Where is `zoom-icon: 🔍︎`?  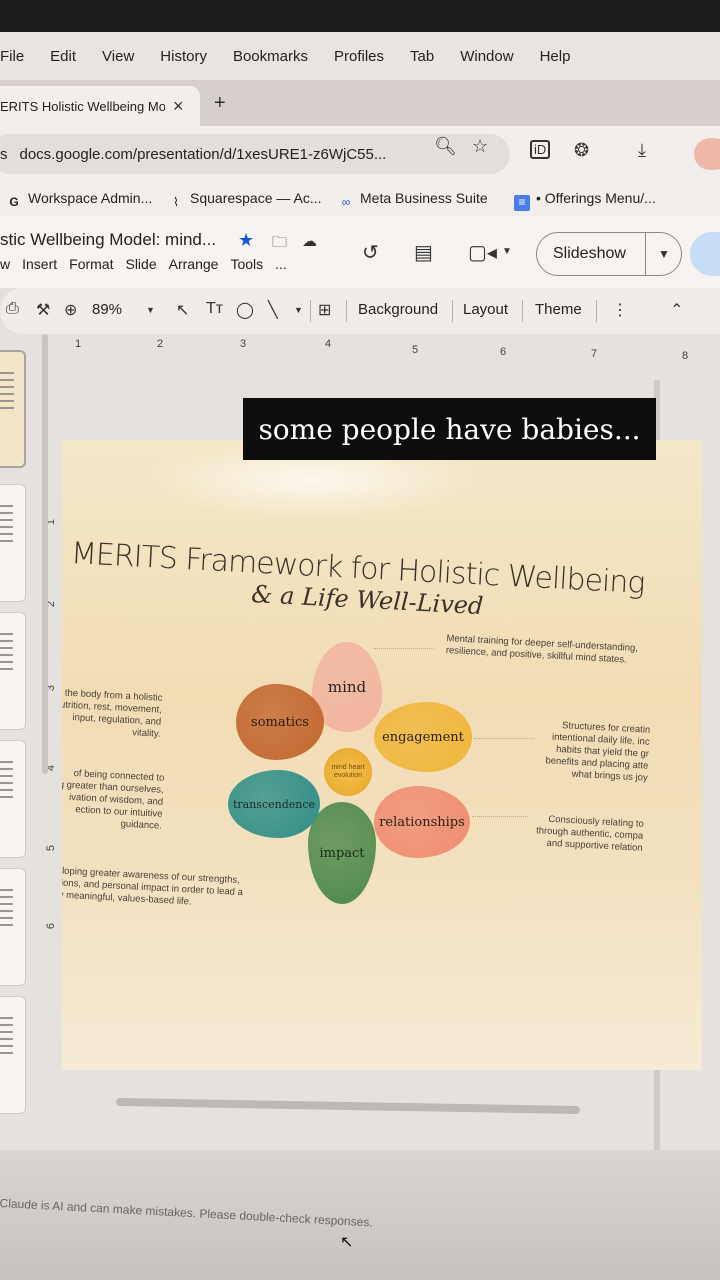 zoom-icon: 🔍︎ is located at coordinates (445, 146).